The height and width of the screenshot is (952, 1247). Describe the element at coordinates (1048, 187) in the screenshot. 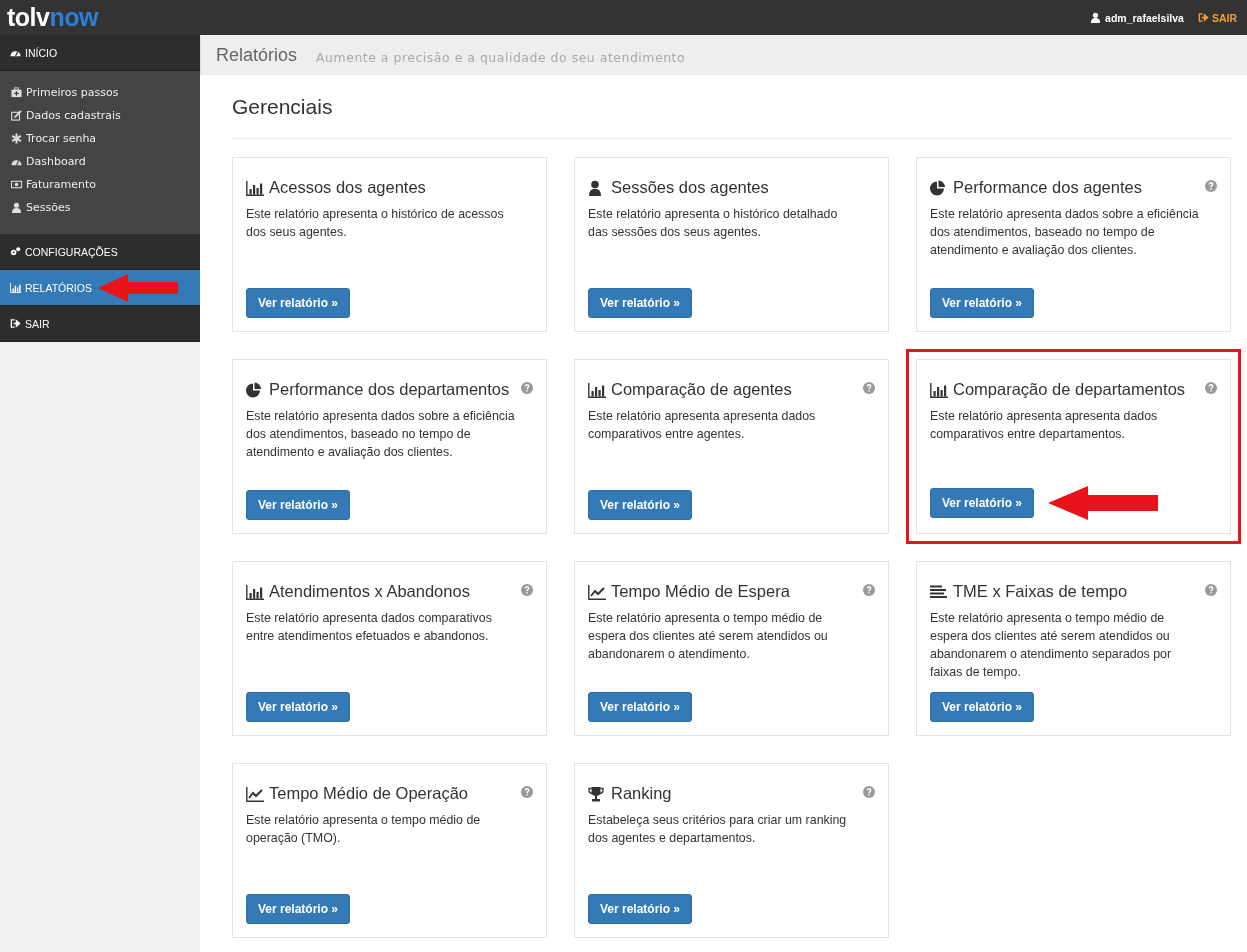

I see `card-title: Performance dos agentes` at that location.